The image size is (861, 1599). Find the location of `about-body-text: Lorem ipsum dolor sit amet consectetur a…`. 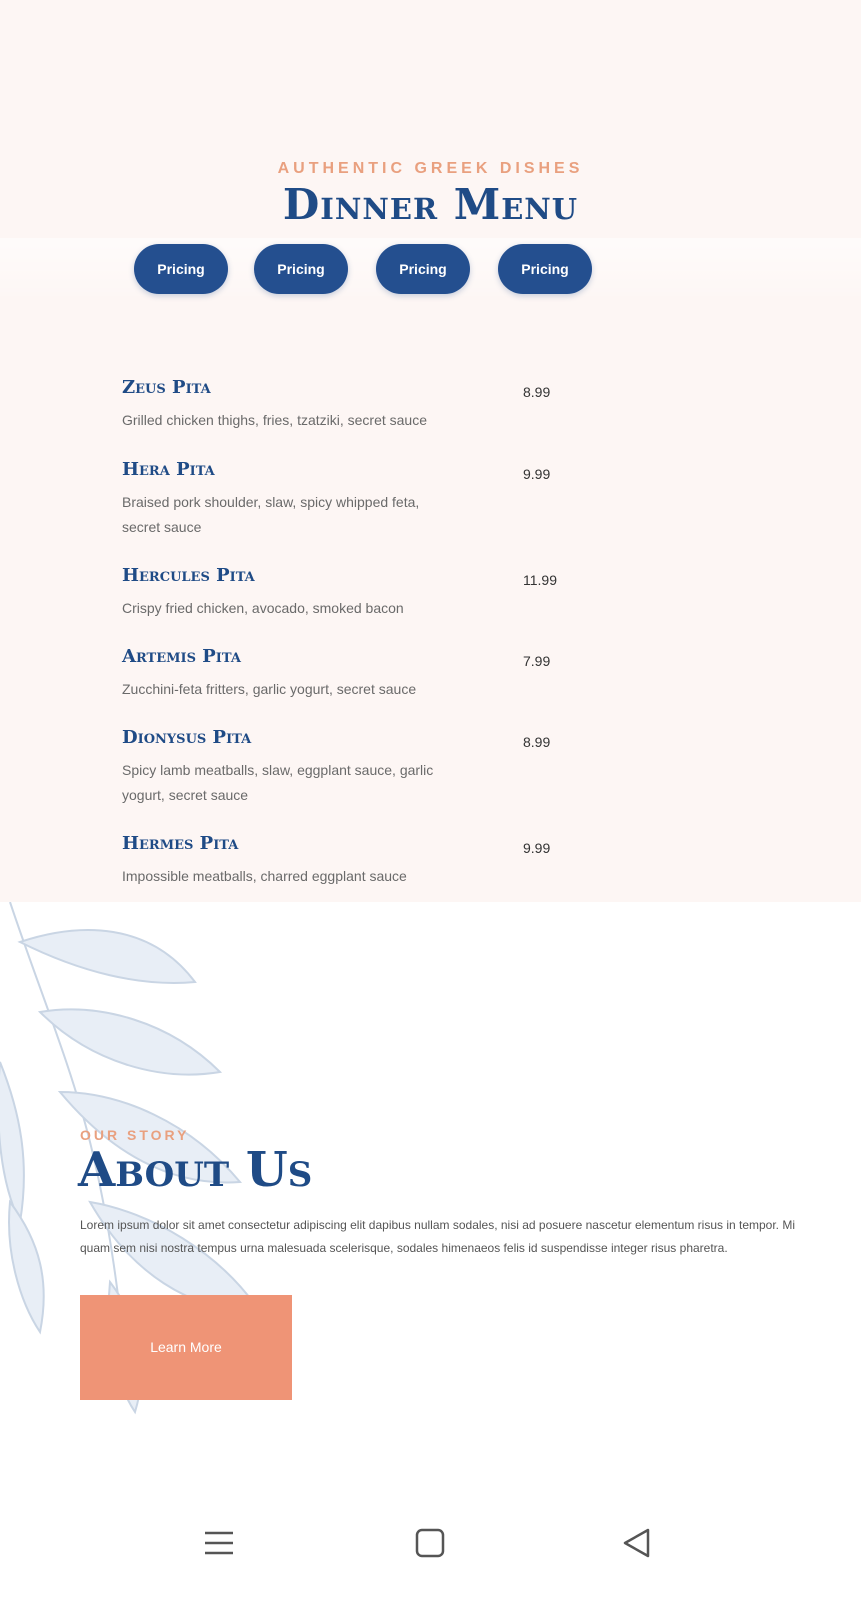

about-body-text: Lorem ipsum dolor sit amet consectetur a… is located at coordinates (438, 1236).